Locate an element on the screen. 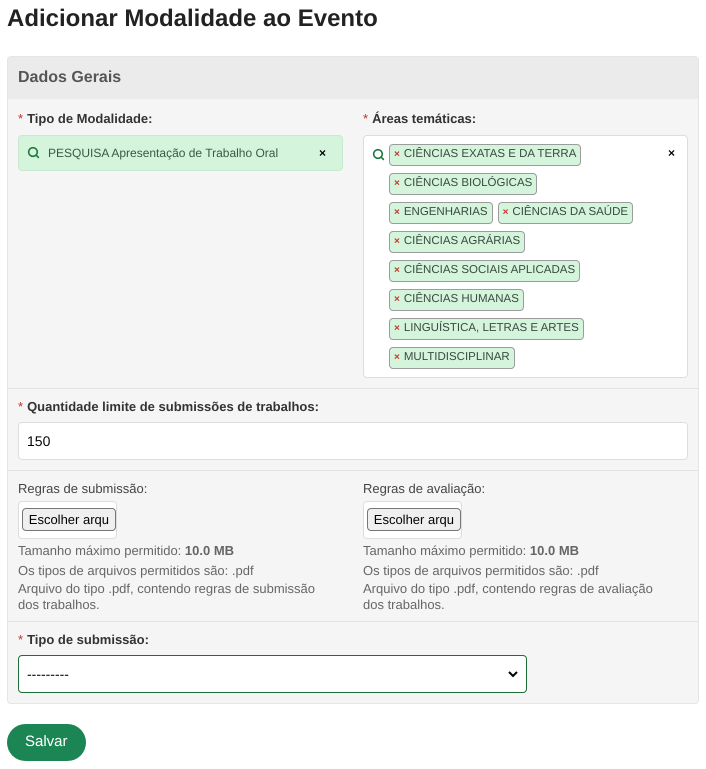 The width and height of the screenshot is (706, 769). help-text: Arquivo do tipo .pdf, contendo regras de avaliação dos trabalhos. is located at coordinates (508, 596).